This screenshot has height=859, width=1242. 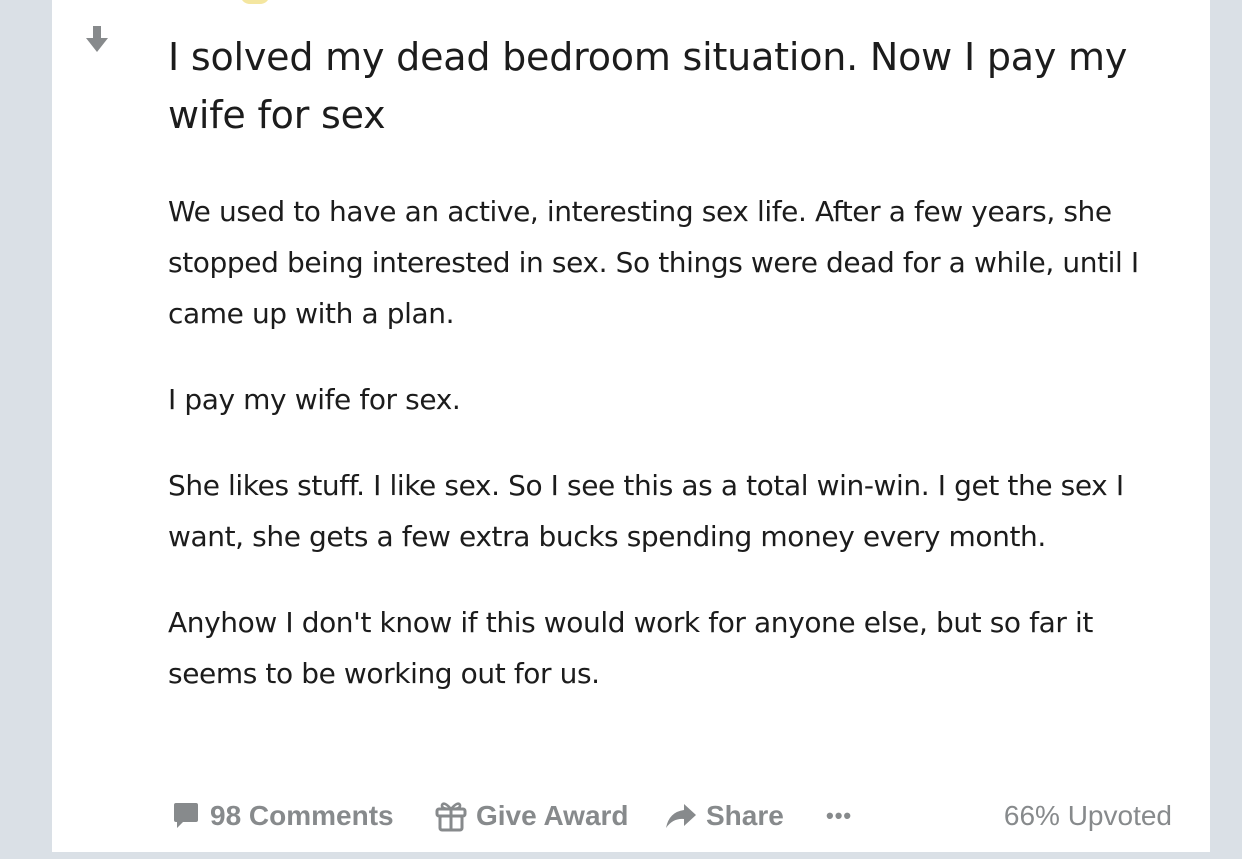 I want to click on upvote-ratio: 66% Upvoted, so click(x=1087, y=815).